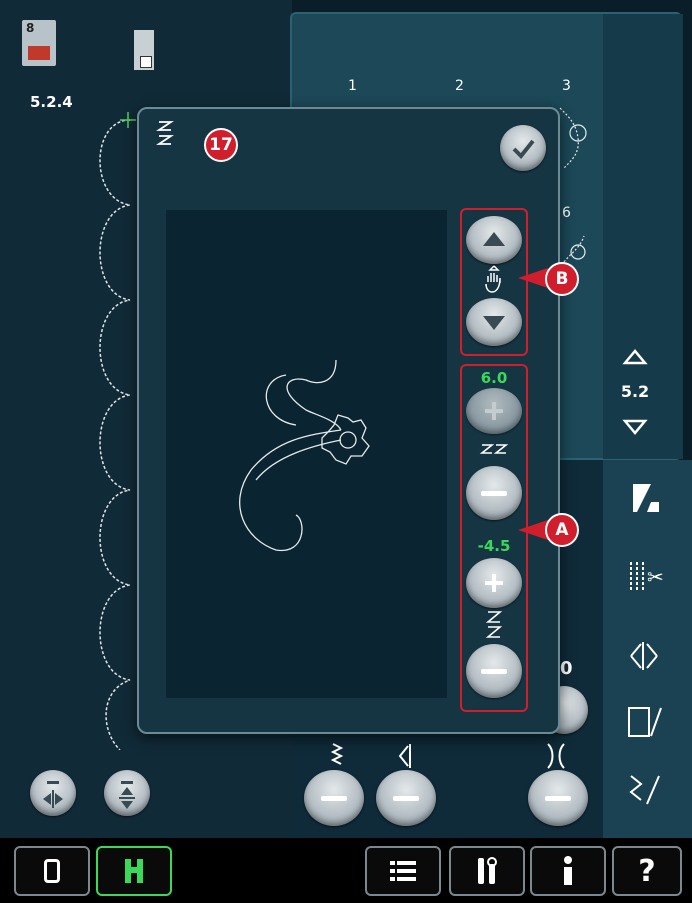 The height and width of the screenshot is (903, 692). I want to click on stitch-width-value: -4.5, so click(494, 546).